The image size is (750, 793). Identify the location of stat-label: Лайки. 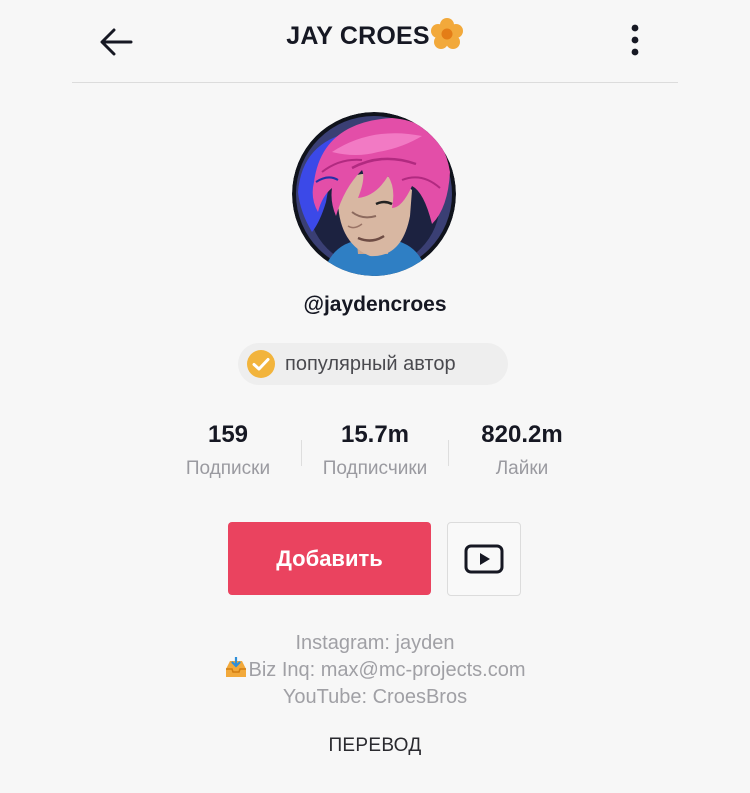
(522, 468).